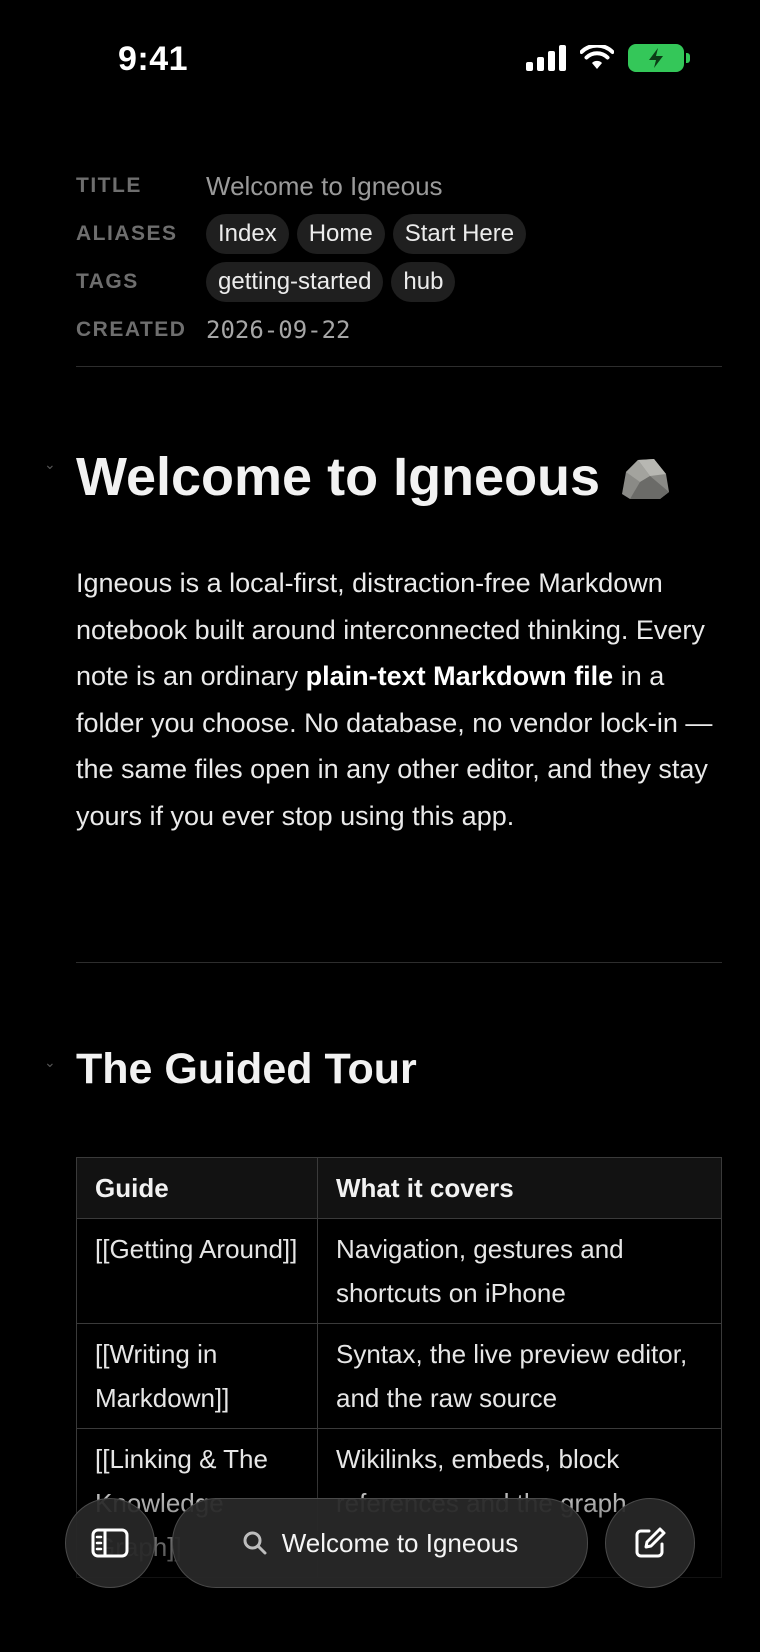  I want to click on property-created: CREATED 2026-09-22, so click(399, 330).